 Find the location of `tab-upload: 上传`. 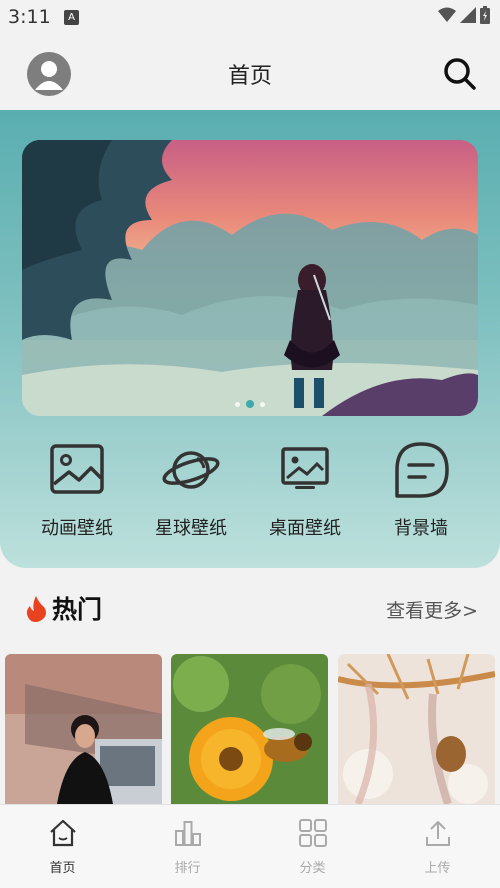

tab-upload: 上传 is located at coordinates (437, 846).